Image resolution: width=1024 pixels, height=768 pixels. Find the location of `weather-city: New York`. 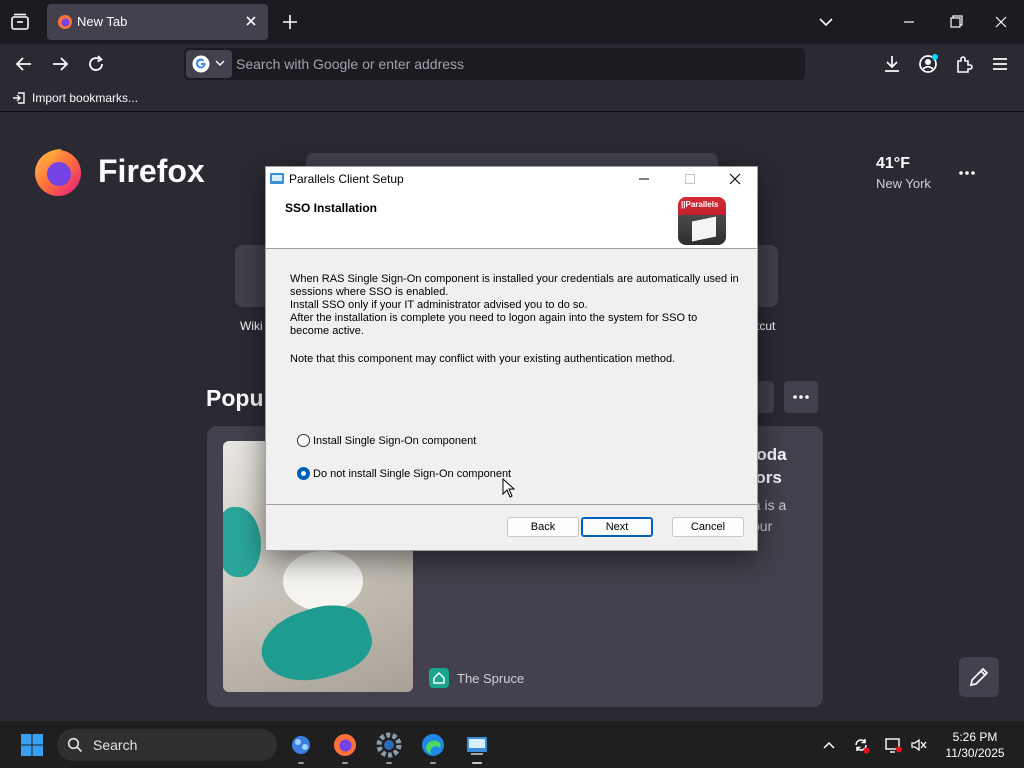

weather-city: New York is located at coordinates (903, 183).